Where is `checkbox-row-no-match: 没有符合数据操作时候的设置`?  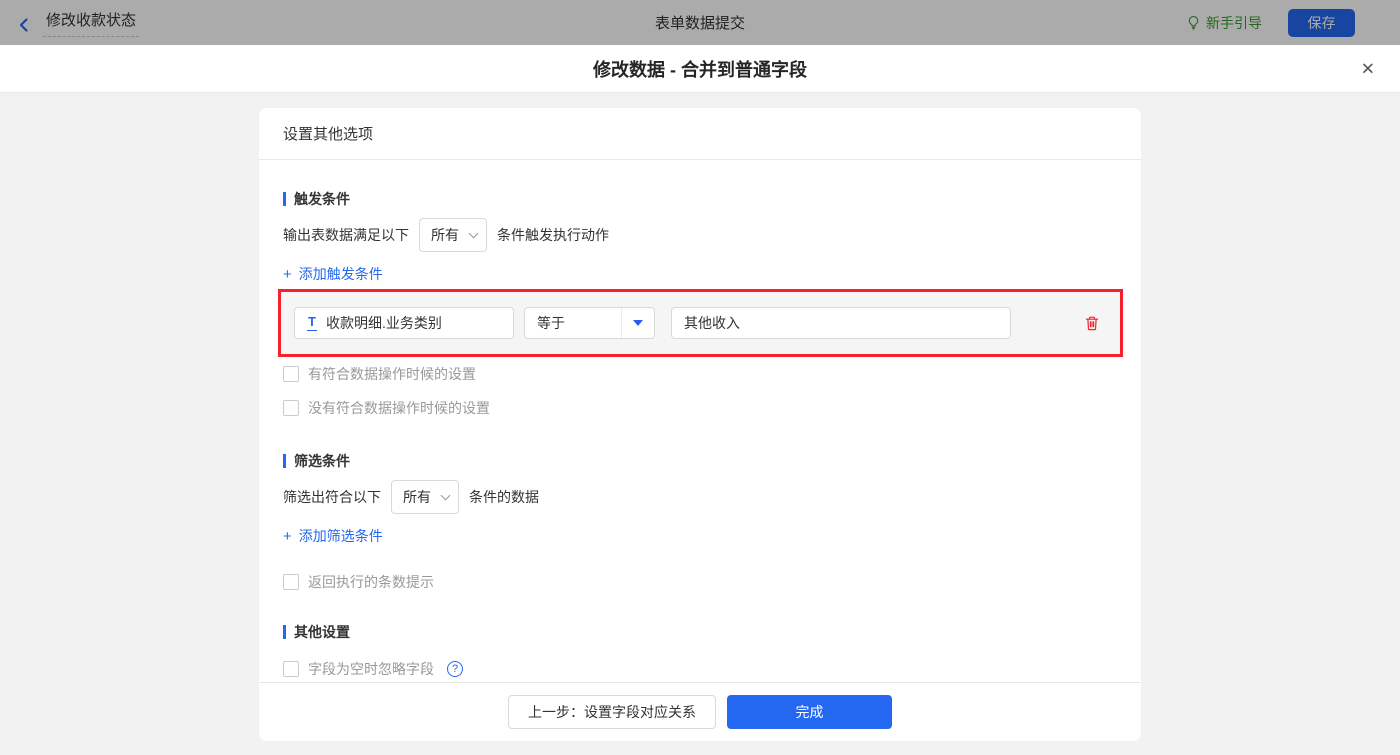 checkbox-row-no-match: 没有符合数据操作时候的设置 is located at coordinates (386, 408).